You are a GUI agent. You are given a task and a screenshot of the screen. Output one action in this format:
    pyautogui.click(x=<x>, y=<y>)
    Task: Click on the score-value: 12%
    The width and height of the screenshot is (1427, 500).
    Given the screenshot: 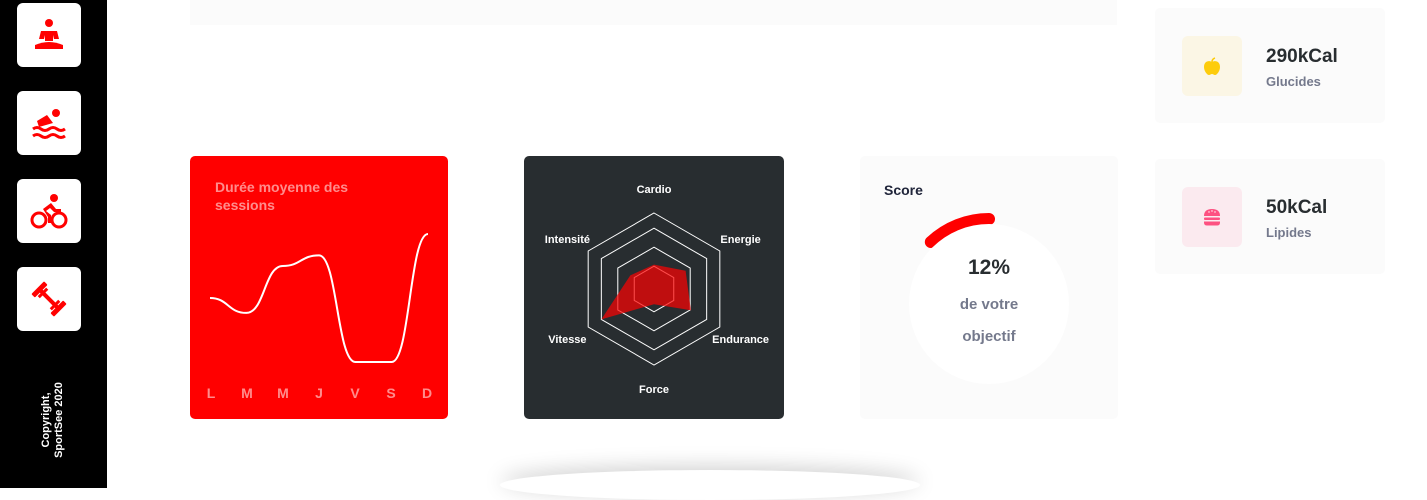 What is the action you would take?
    pyautogui.click(x=989, y=267)
    